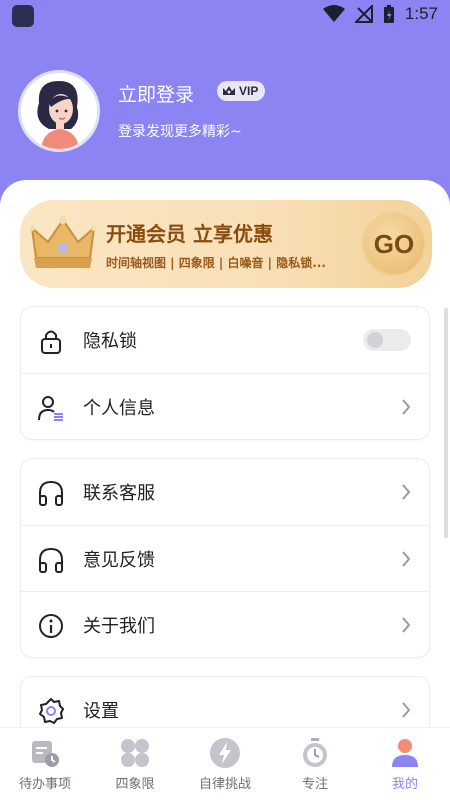 The width and height of the screenshot is (450, 800). What do you see at coordinates (101, 711) in the screenshot?
I see `menu-item-label: 设置` at bounding box center [101, 711].